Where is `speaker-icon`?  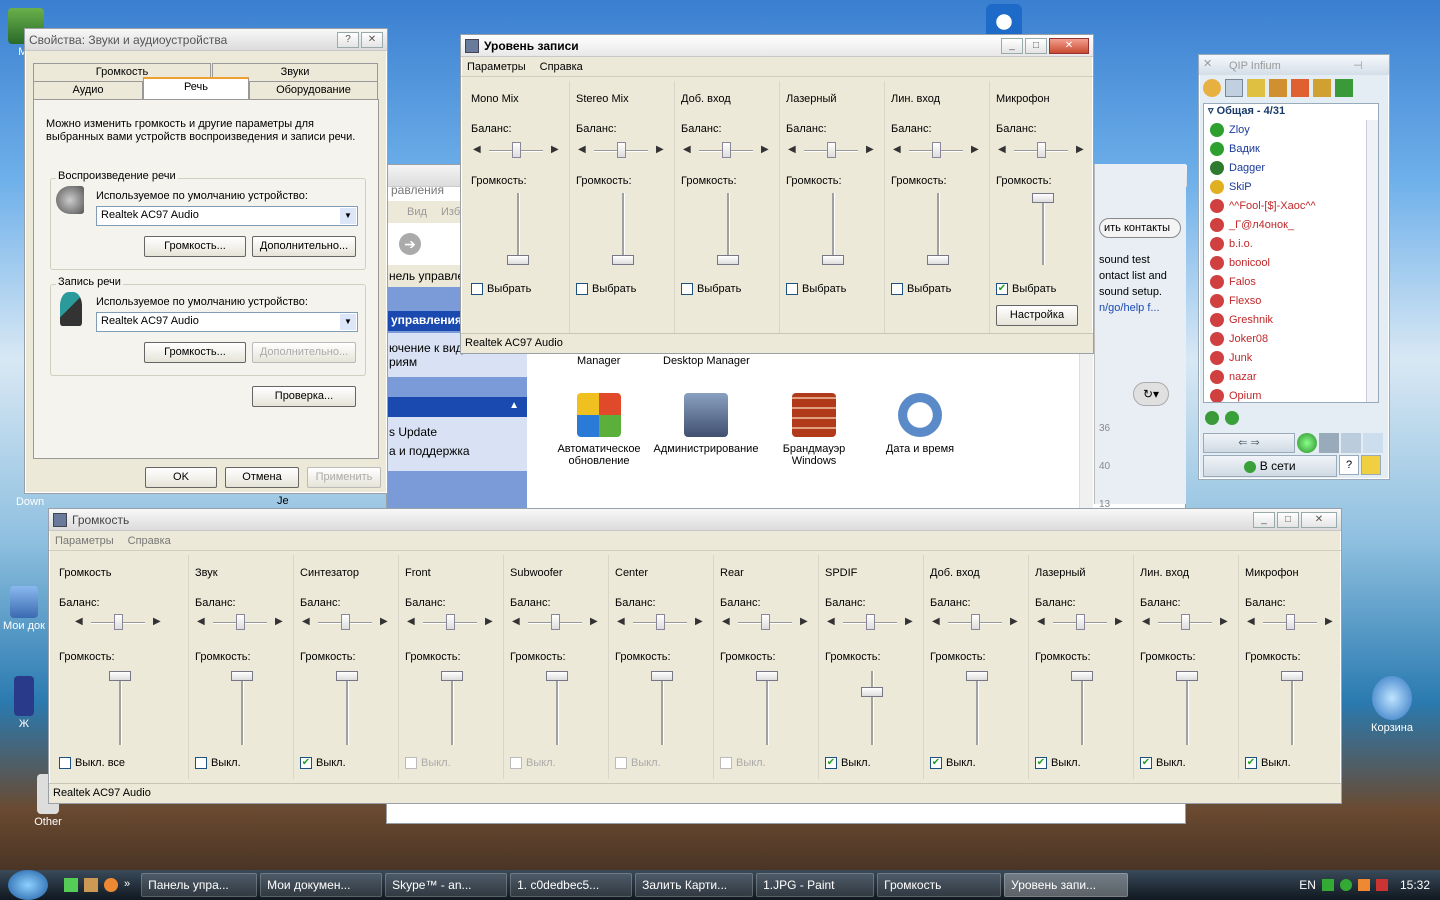
speaker-icon is located at coordinates (1278, 88).